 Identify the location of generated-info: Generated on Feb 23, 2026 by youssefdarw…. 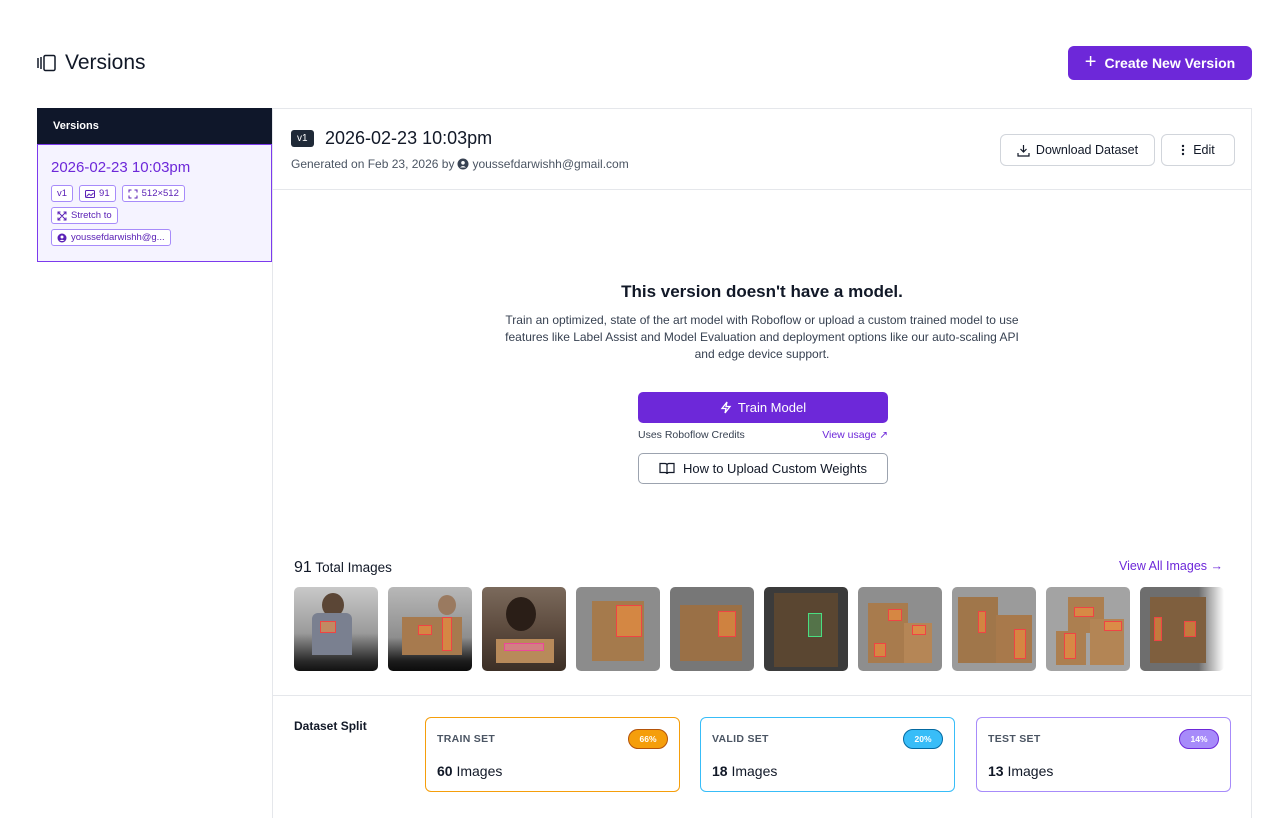
(460, 164).